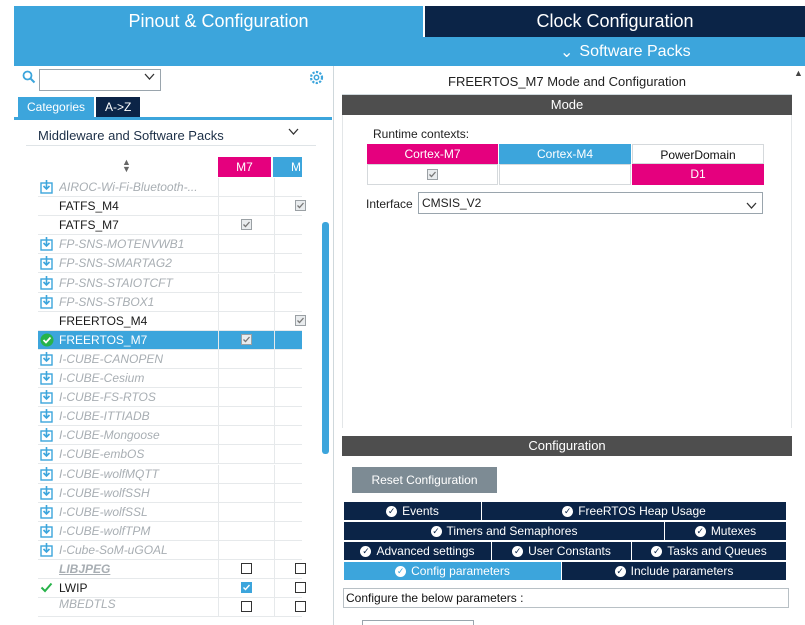 Image resolution: width=805 pixels, height=625 pixels. I want to click on tab-mutexes: ✓ Mutexes, so click(726, 531).